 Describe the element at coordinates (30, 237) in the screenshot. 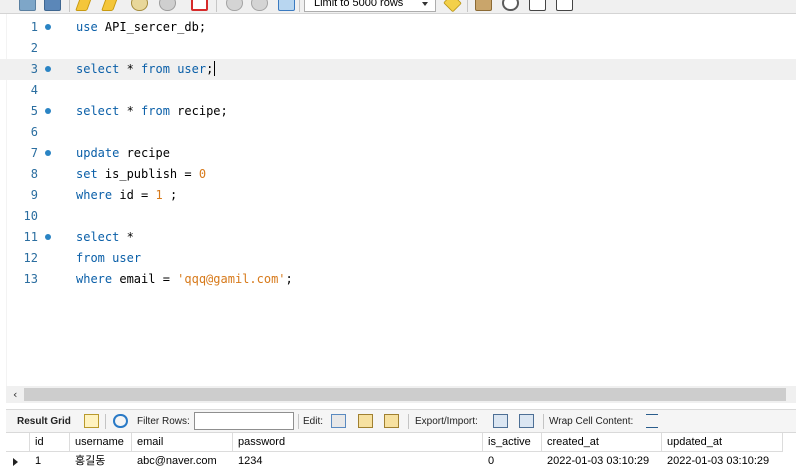

I see `line-number: 11` at that location.